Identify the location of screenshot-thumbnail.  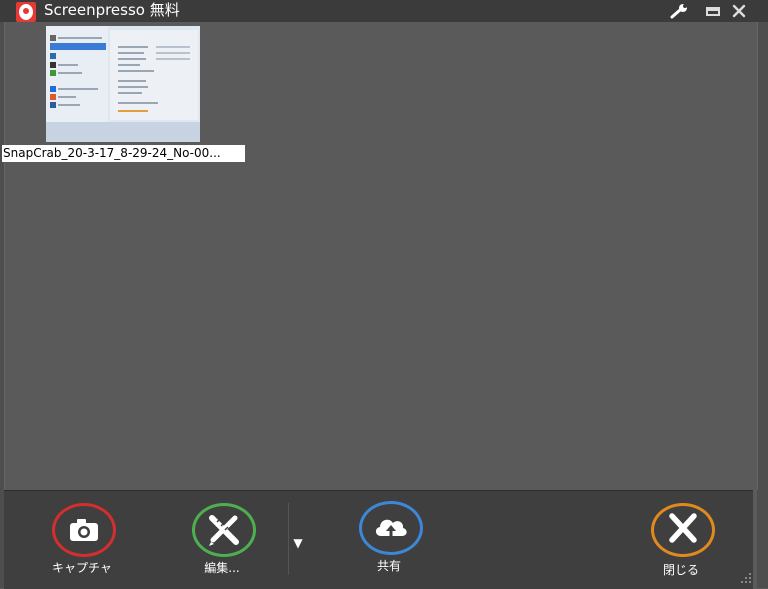
(123, 84).